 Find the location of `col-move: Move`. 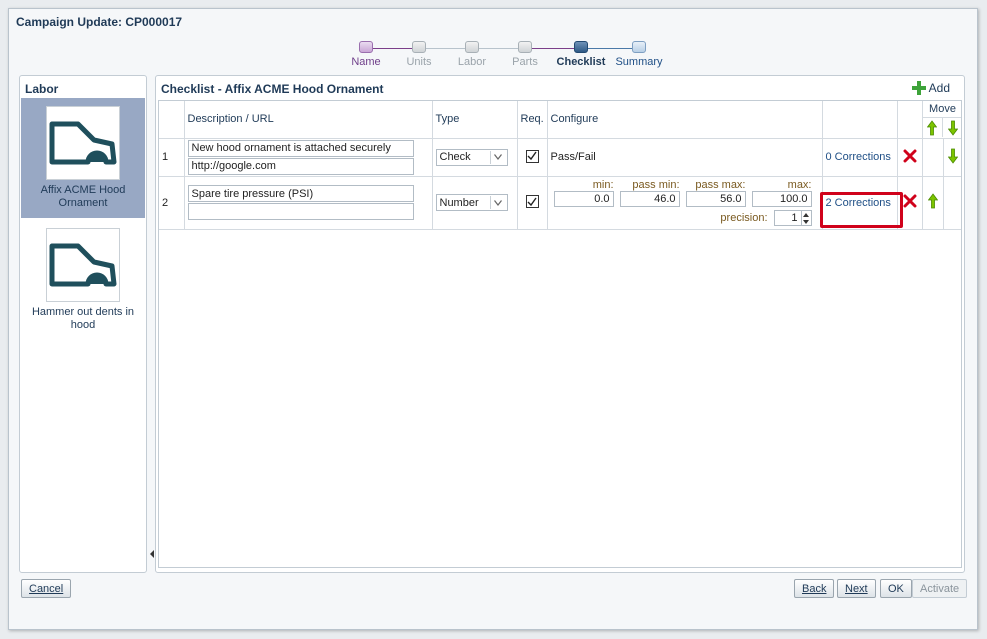

col-move: Move is located at coordinates (941, 120).